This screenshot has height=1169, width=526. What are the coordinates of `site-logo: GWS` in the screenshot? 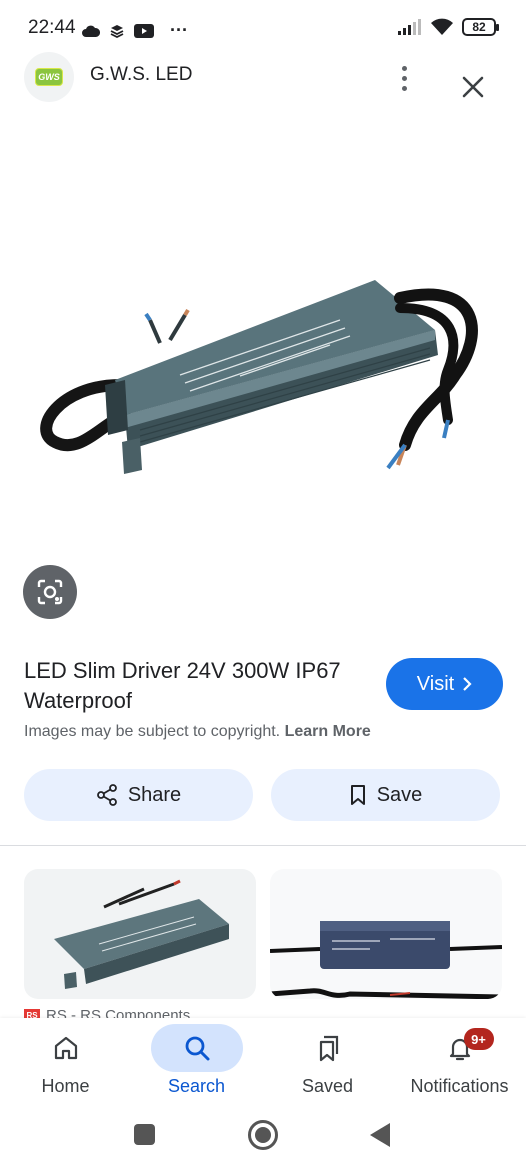 It's located at (49, 77).